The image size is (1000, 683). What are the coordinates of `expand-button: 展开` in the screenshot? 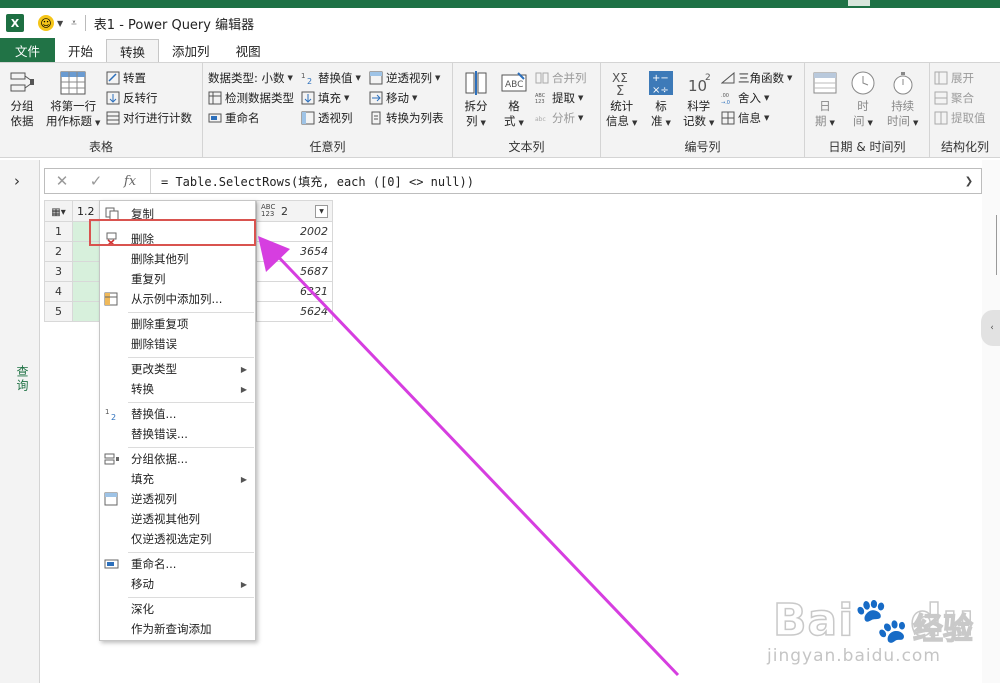 It's located at (954, 78).